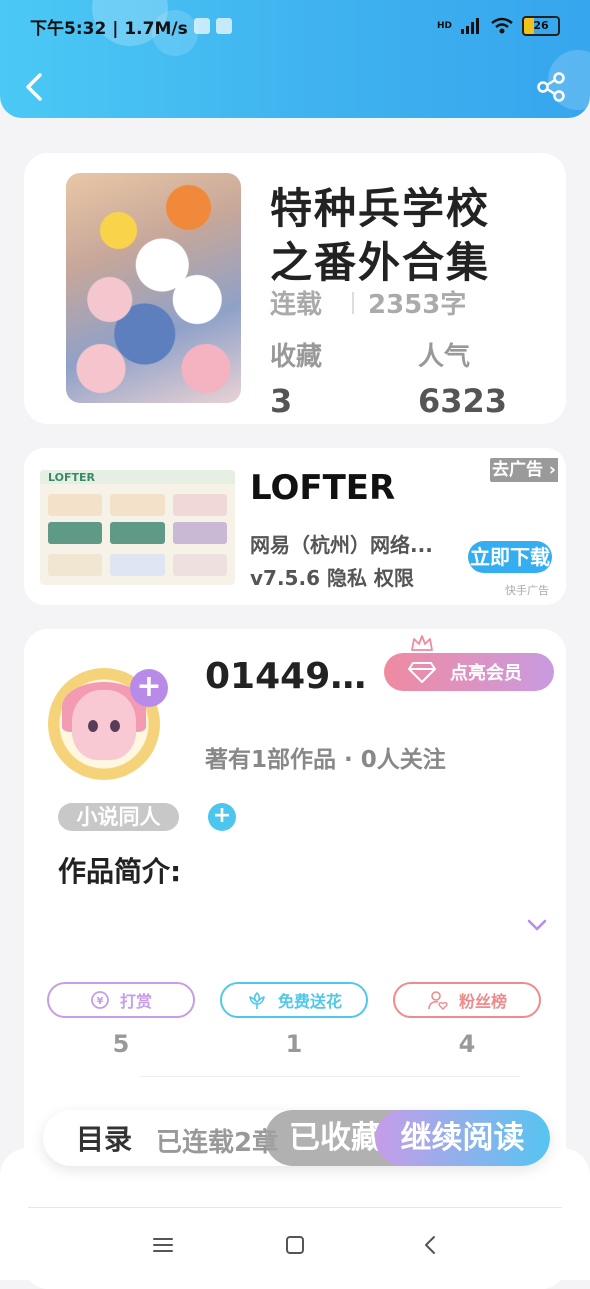 The image size is (590, 1289). I want to click on book-status: 连载, so click(296, 305).